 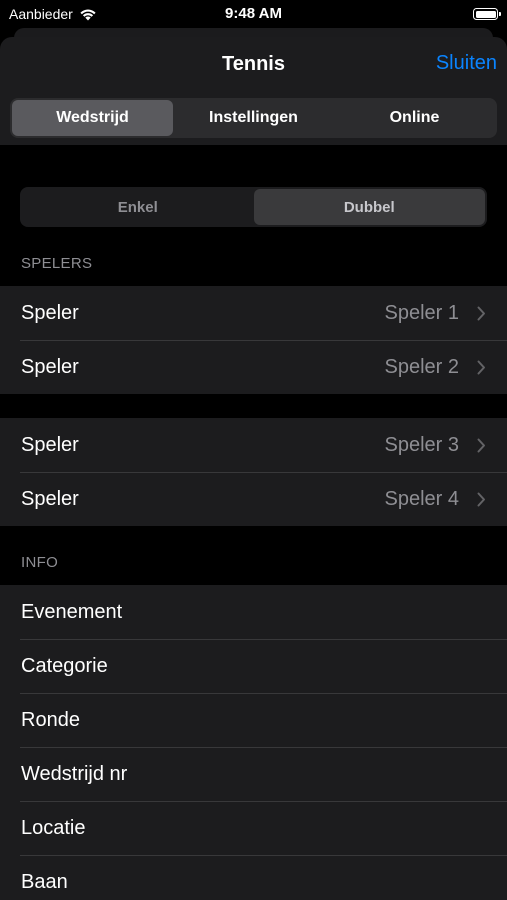 I want to click on player-row-4: Speler Speler 4, so click(x=253, y=499).